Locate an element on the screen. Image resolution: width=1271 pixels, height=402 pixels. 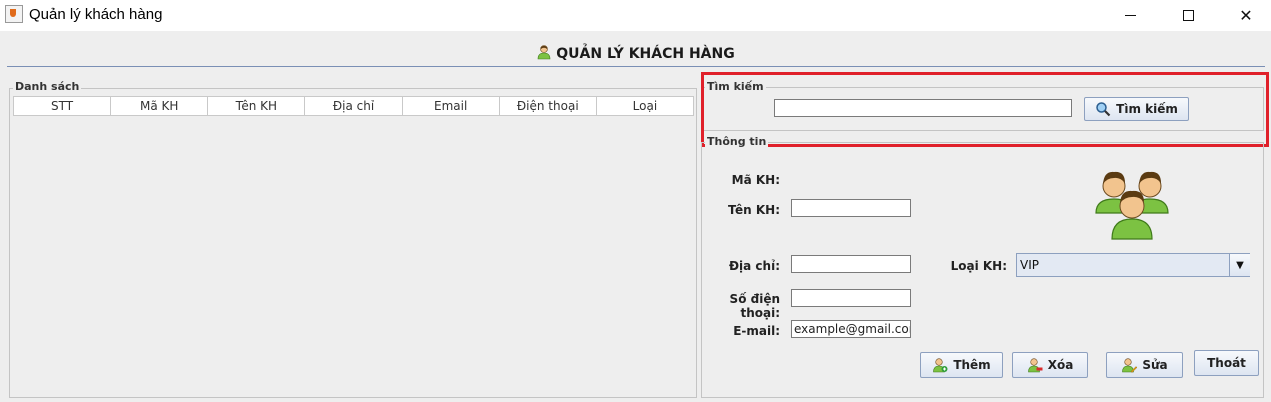
maximize-icon is located at coordinates (1188, 15).